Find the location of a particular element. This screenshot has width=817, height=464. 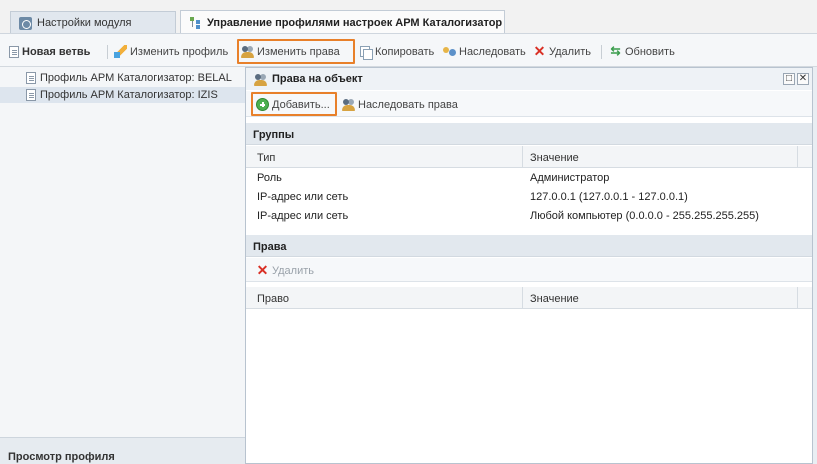

dialog-toolbar: Добавить... Наследовать права is located at coordinates (529, 104).